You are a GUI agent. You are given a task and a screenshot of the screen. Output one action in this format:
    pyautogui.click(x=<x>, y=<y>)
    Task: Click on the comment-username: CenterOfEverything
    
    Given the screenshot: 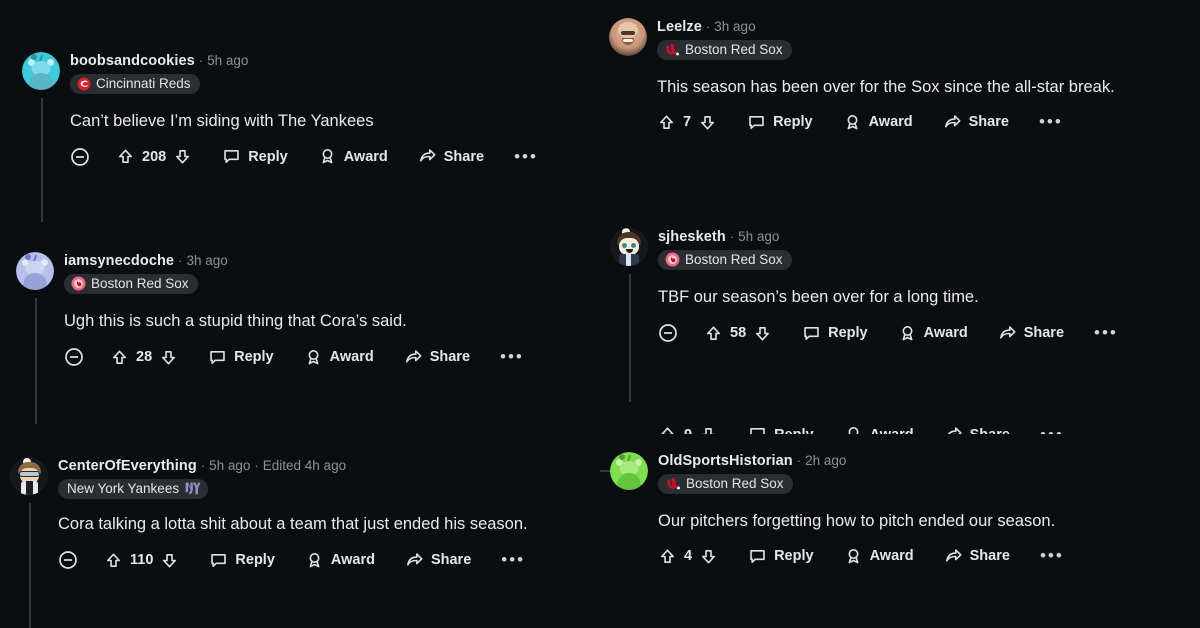 What is the action you would take?
    pyautogui.click(x=127, y=466)
    